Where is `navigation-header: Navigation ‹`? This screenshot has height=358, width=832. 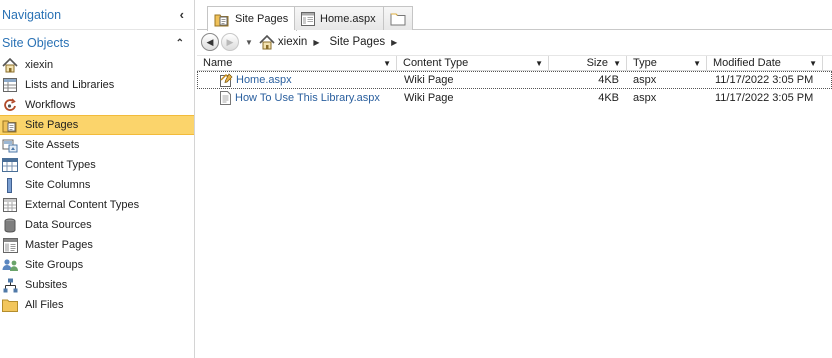 navigation-header: Navigation ‹ is located at coordinates (97, 15).